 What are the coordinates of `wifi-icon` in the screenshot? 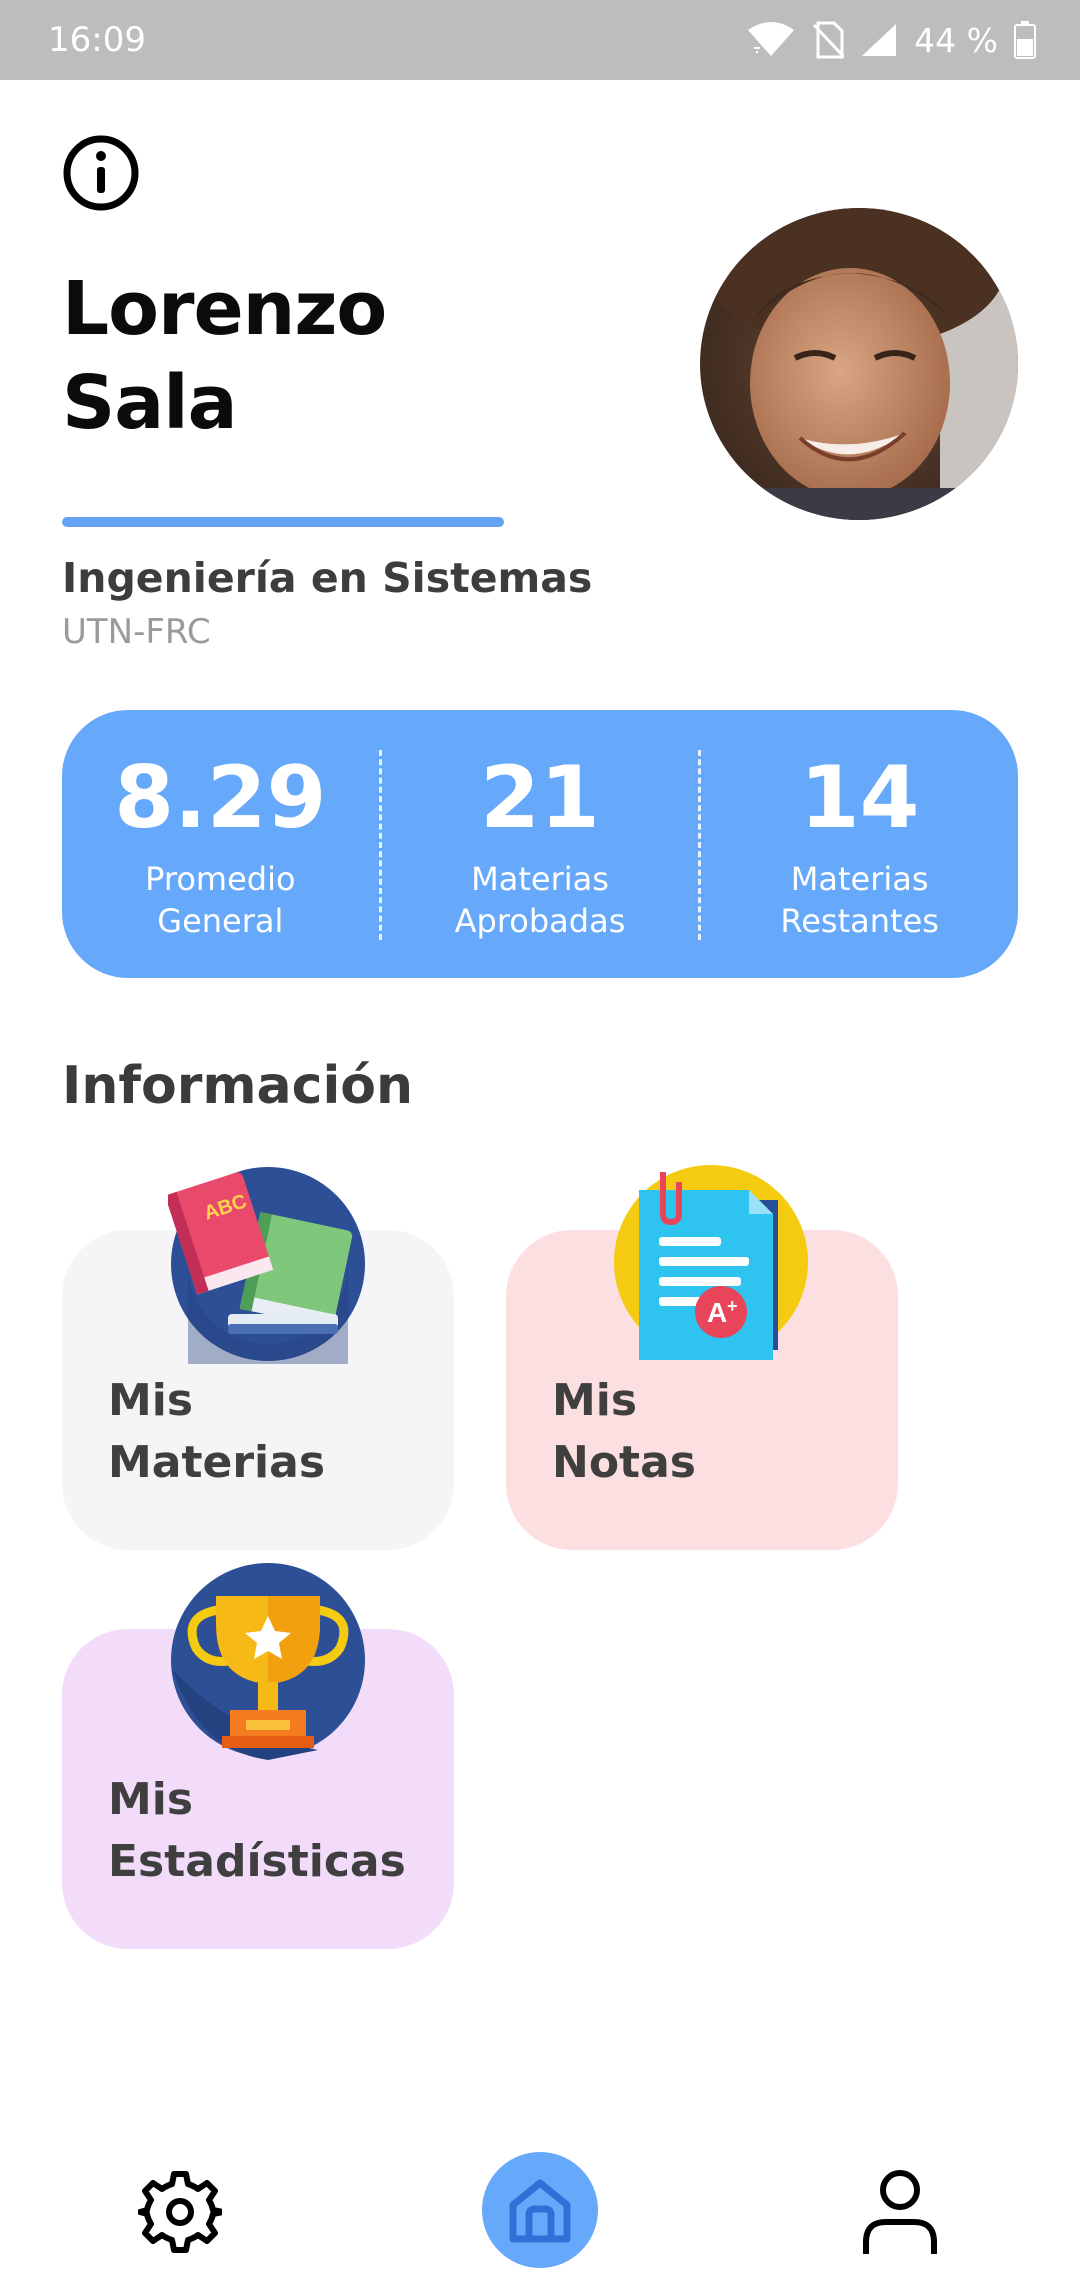 It's located at (771, 39).